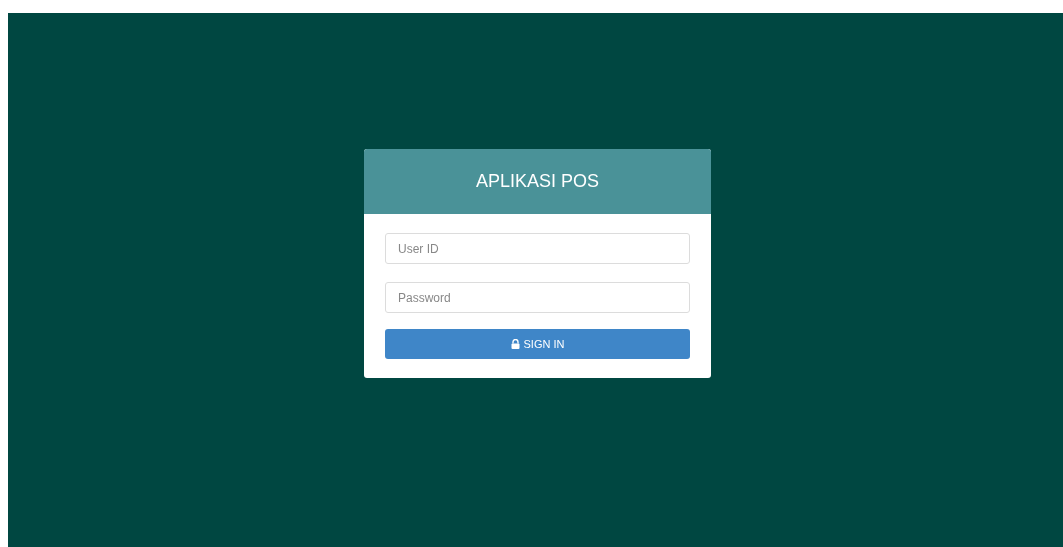  What do you see at coordinates (537, 344) in the screenshot?
I see `sign-in-button: SIGN IN` at bounding box center [537, 344].